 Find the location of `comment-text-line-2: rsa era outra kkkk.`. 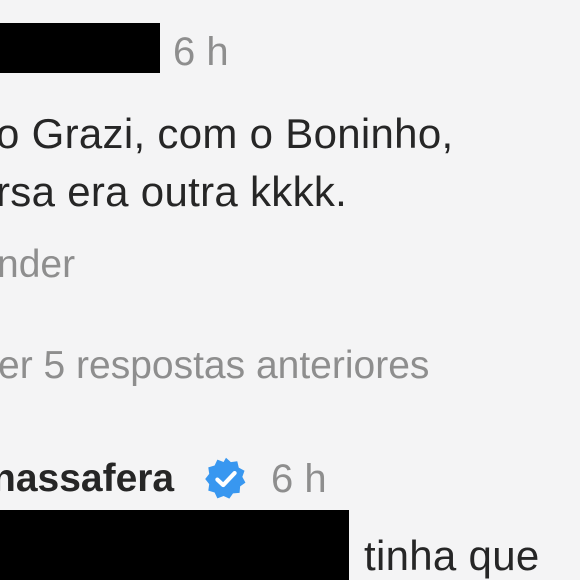

comment-text-line-2: rsa era outra kkkk. is located at coordinates (174, 191).